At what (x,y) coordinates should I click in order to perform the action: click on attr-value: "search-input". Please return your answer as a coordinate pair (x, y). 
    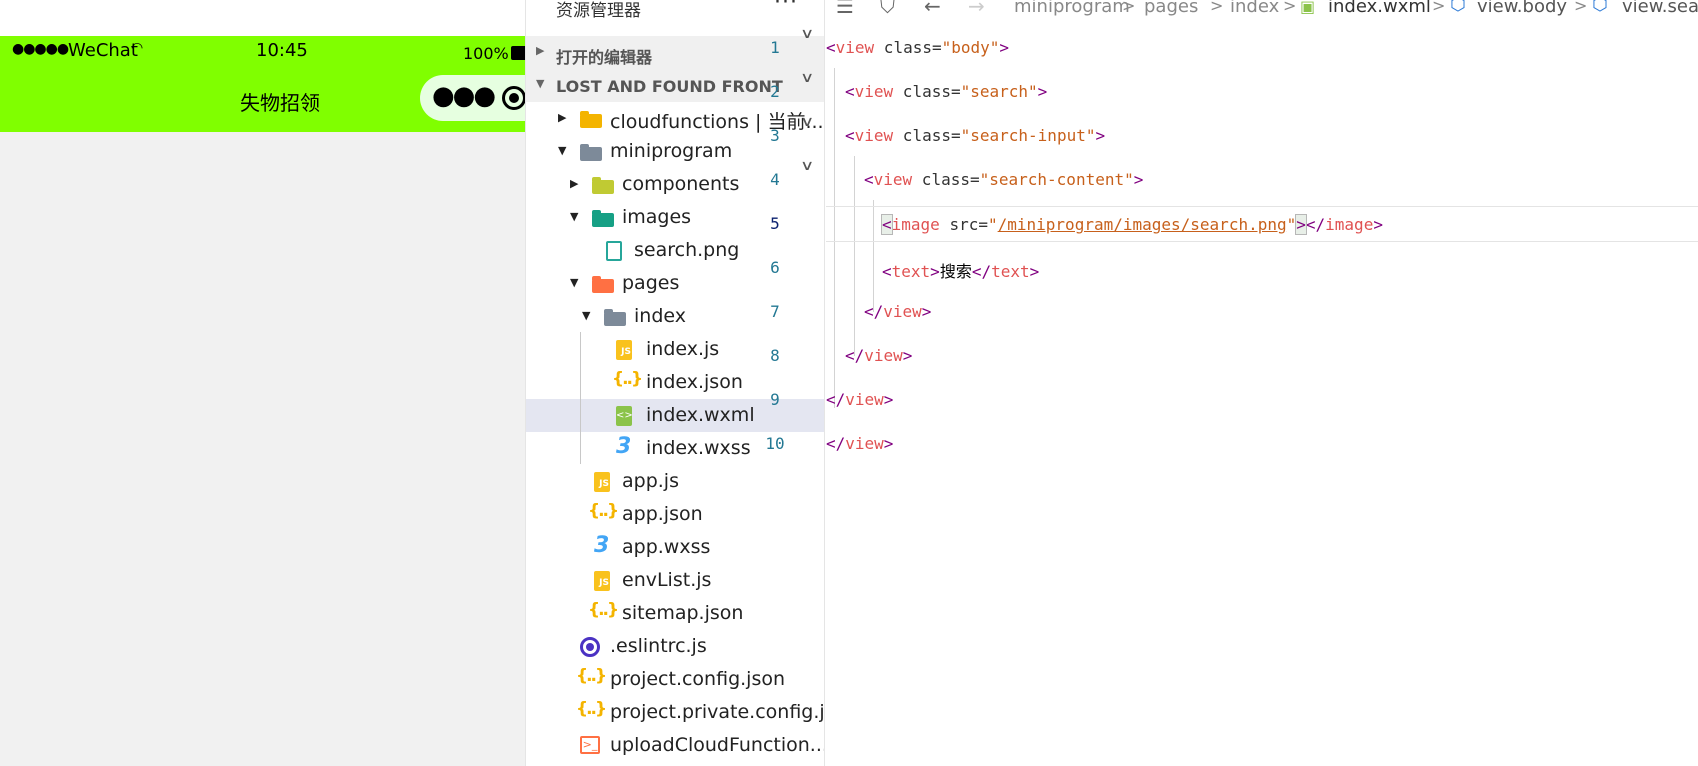
    Looking at the image, I should click on (1028, 135).